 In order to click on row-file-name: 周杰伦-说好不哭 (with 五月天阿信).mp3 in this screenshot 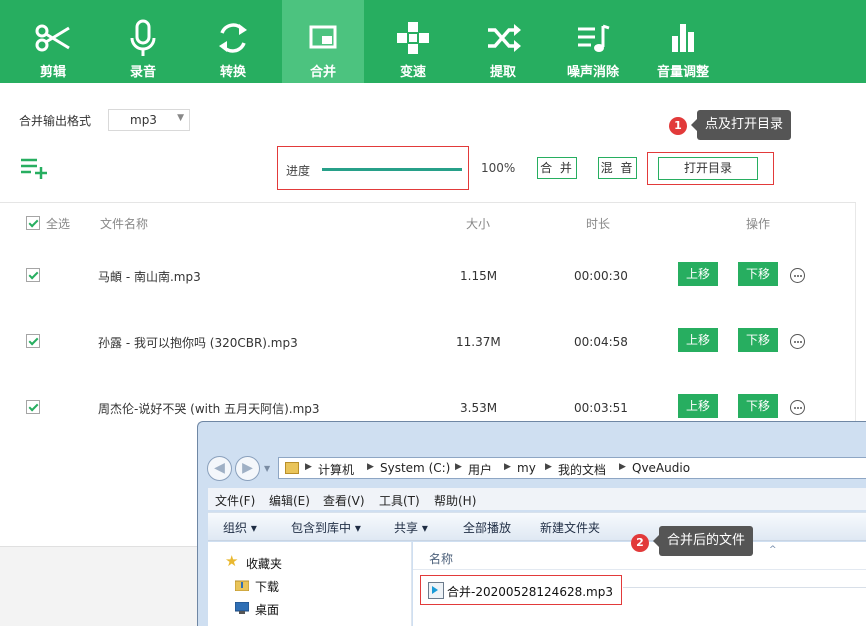, I will do `click(209, 409)`.